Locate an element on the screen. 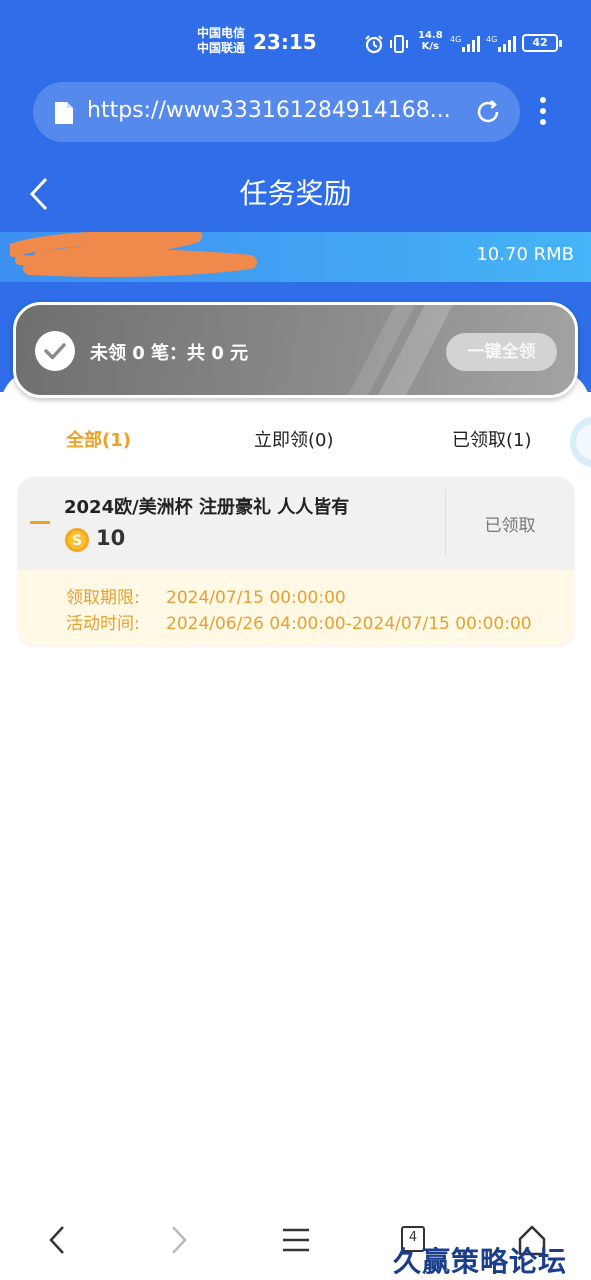 Image resolution: width=591 pixels, height=1280 pixels. status-bar: 中国电信 中国联通 23:15 14.8 K/s 4G 4G 42 is located at coordinates (295, 44).